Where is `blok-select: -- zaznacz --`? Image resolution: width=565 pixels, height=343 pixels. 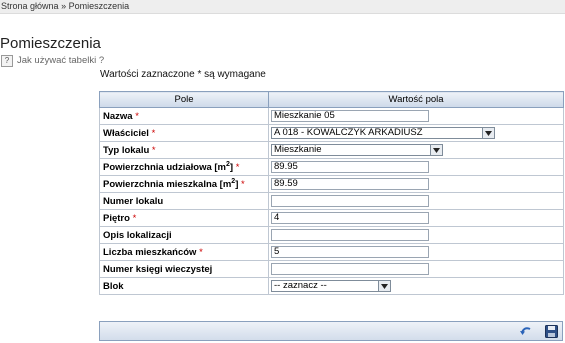
blok-select: -- zaznacz -- is located at coordinates (331, 286).